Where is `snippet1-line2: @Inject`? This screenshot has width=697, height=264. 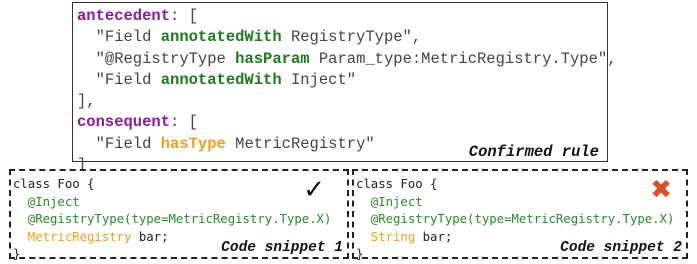 snippet1-line2: @Inject is located at coordinates (46, 201).